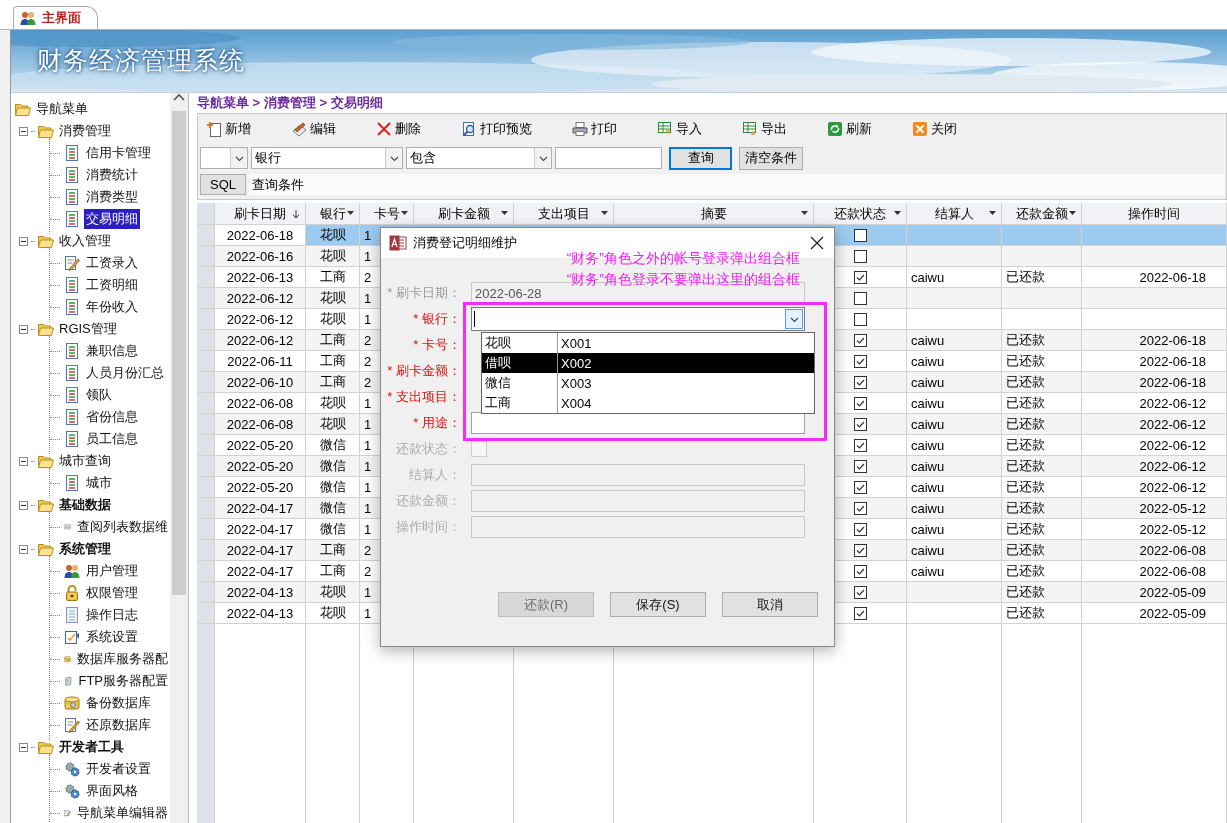  I want to click on tree-item: 用户管理, so click(112, 571).